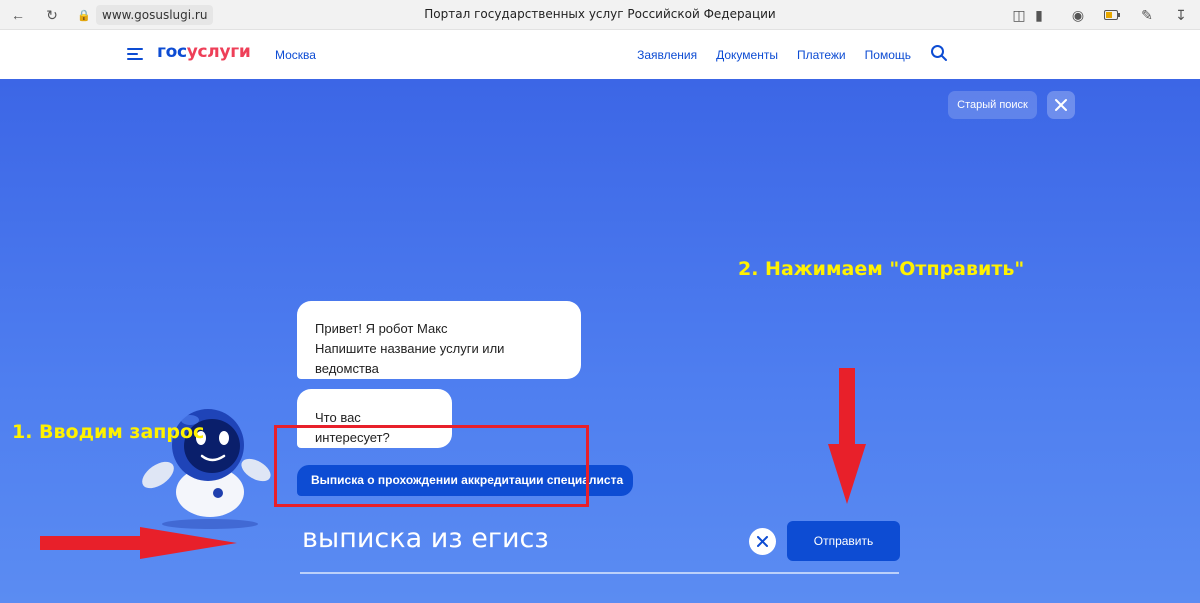  Describe the element at coordinates (821, 55) in the screenshot. I see `nav-item-payments: Платежи` at that location.